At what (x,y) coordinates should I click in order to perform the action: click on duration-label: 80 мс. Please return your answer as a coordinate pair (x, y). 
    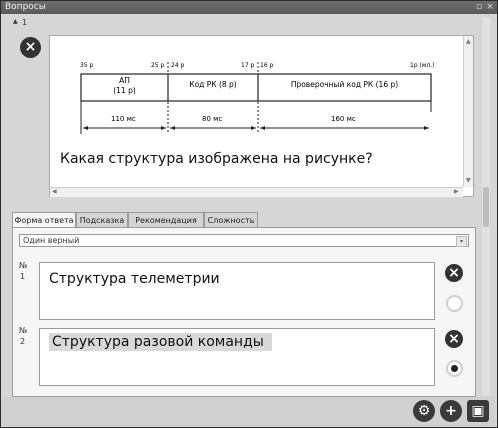
    Looking at the image, I should click on (212, 119).